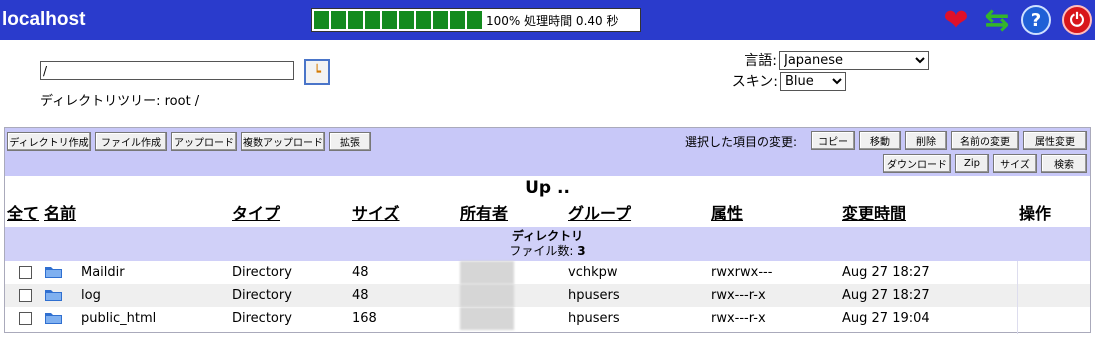  I want to click on delete-button: 削除, so click(926, 140).